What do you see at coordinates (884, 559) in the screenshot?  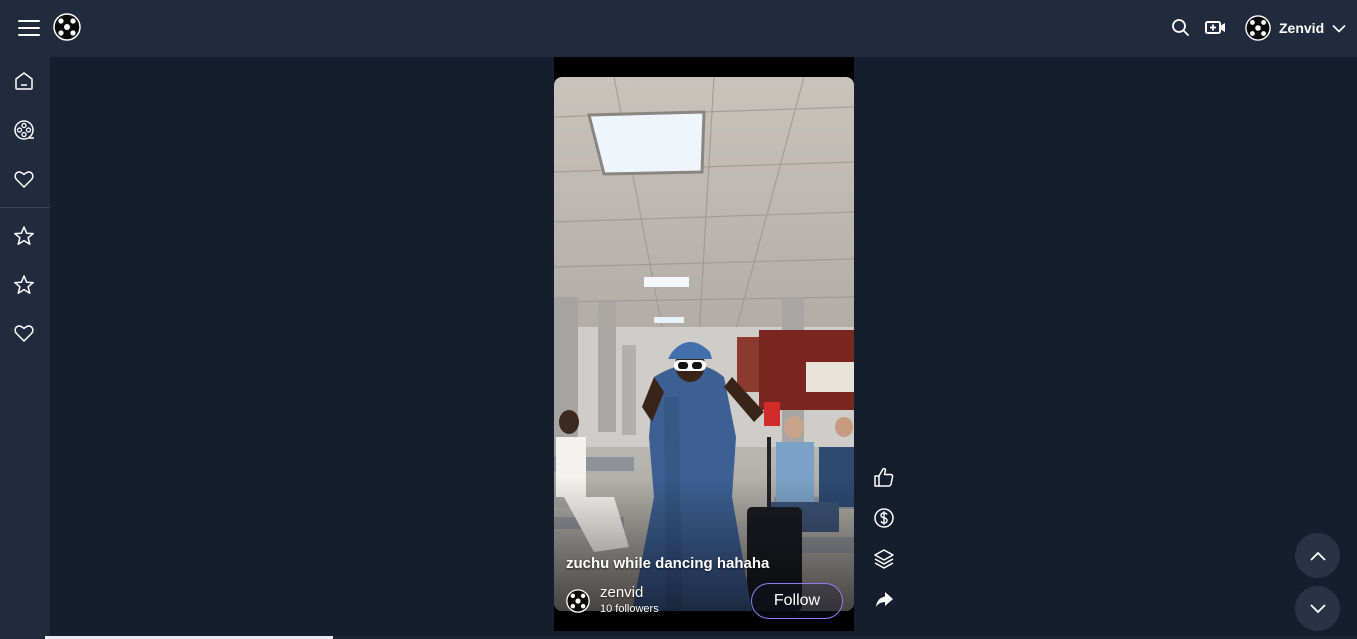 I see `layers-icon` at bounding box center [884, 559].